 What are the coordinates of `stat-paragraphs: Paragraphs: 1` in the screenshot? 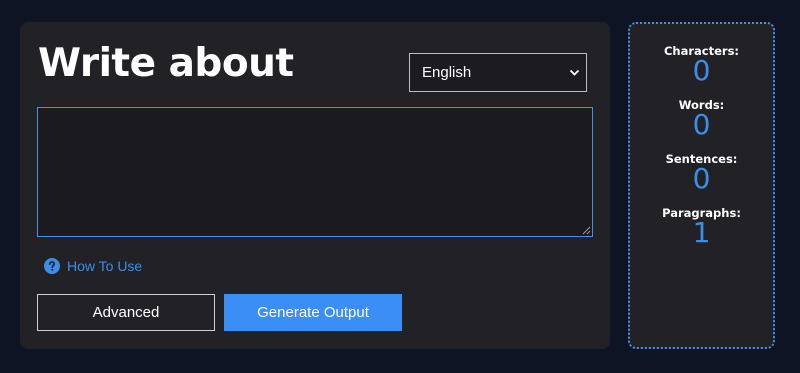 It's located at (701, 226).